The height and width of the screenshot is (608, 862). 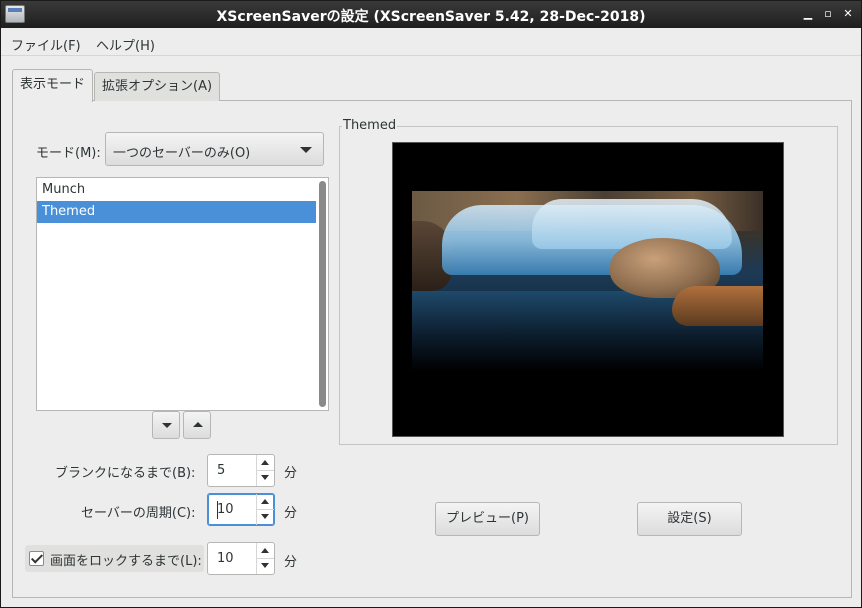 What do you see at coordinates (176, 212) in the screenshot?
I see `saver-list-item-selected: Themed` at bounding box center [176, 212].